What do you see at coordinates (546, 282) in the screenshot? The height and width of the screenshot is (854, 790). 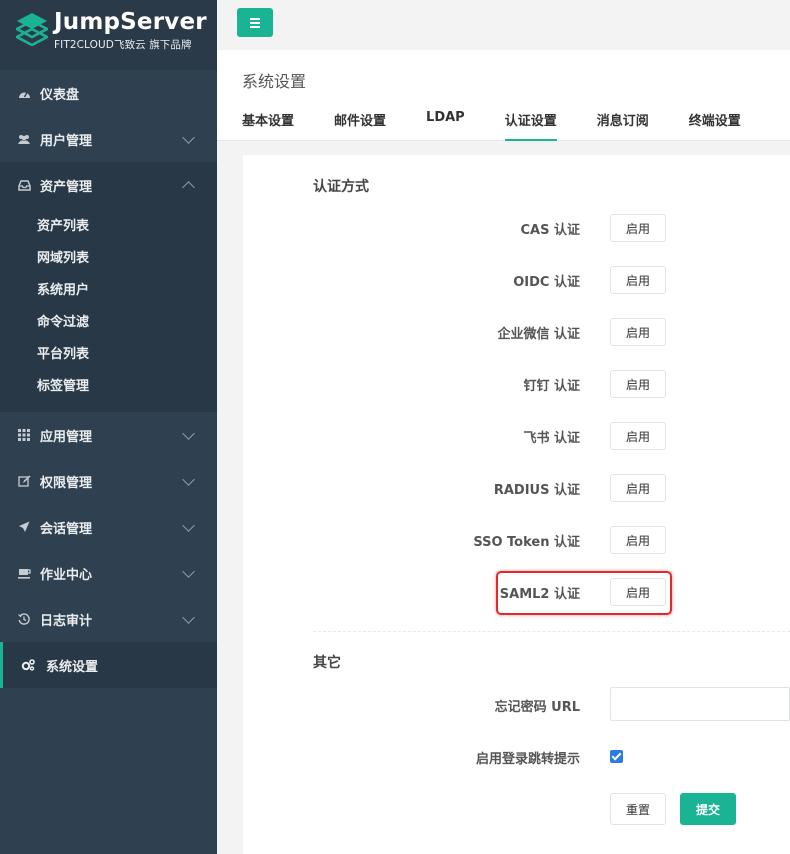 I see `auth-method-label-oidc: OIDC 认证` at bounding box center [546, 282].